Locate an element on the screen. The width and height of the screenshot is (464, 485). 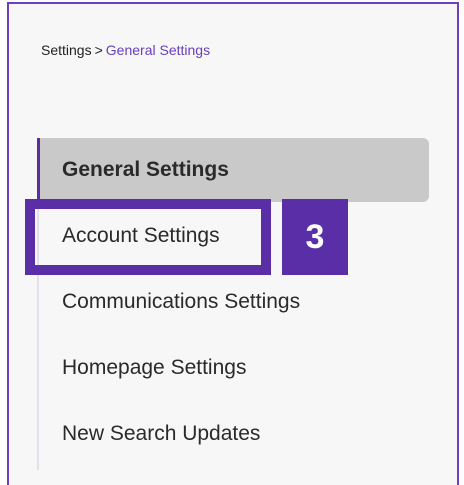
breadcrumb-root: Settings is located at coordinates (66, 50).